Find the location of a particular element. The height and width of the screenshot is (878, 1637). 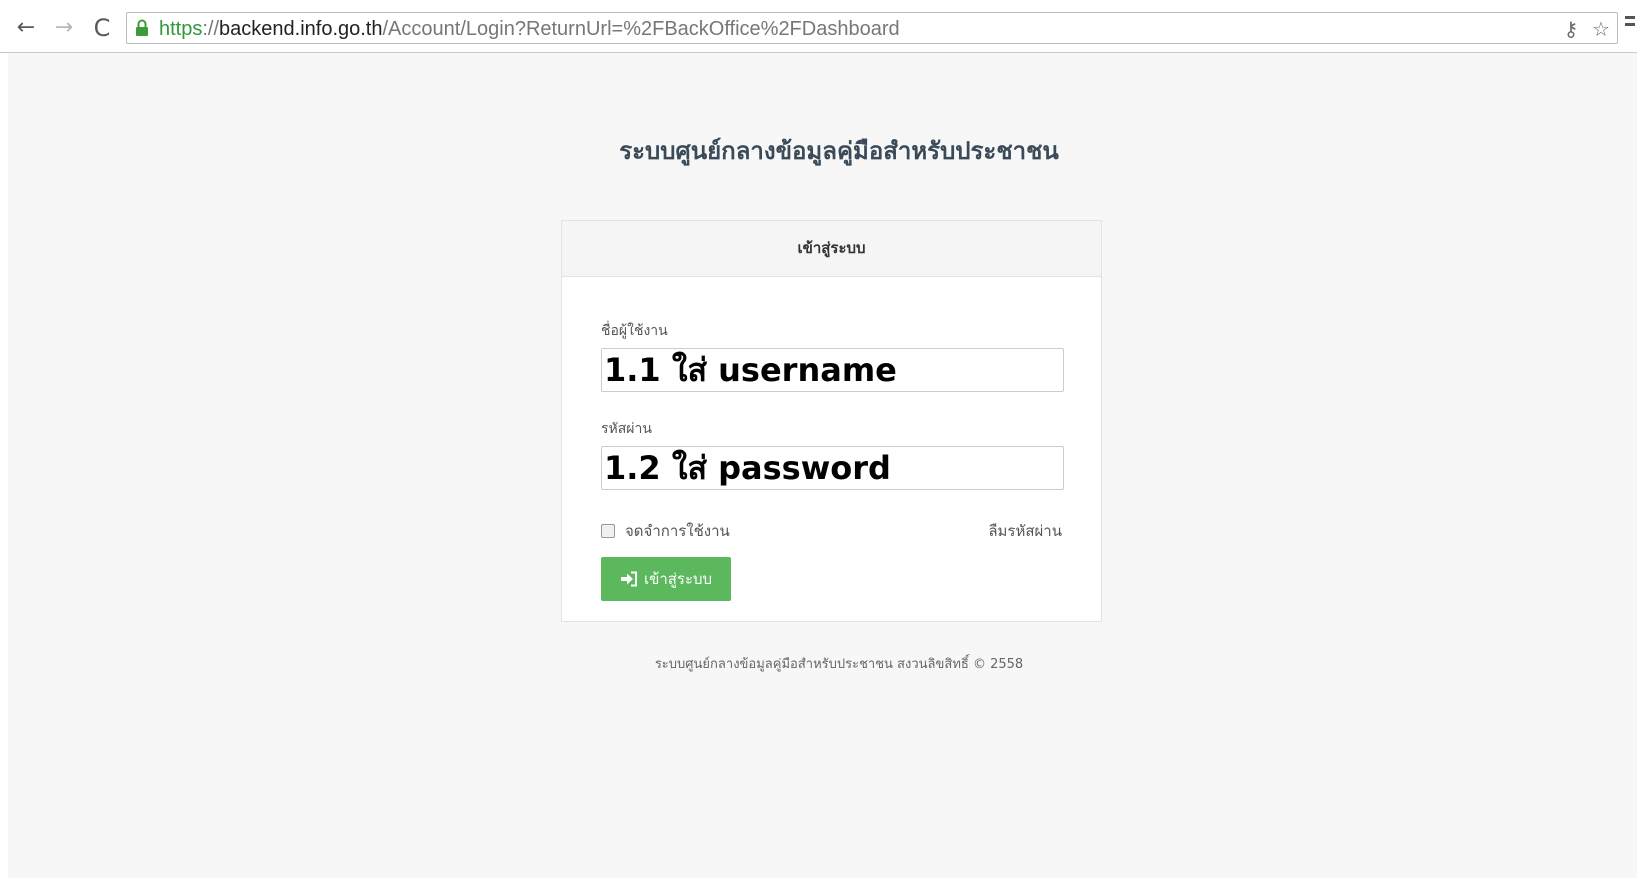

url-scheme: https is located at coordinates (181, 29).